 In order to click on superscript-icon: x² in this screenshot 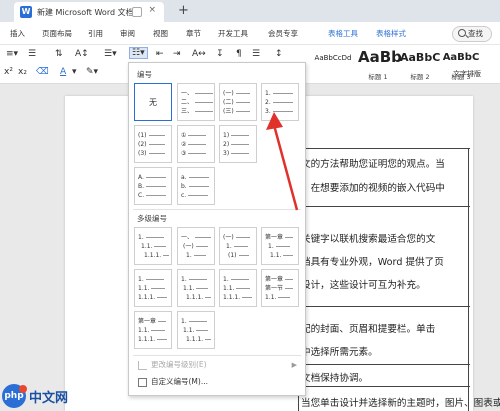, I will do `click(8, 72)`.